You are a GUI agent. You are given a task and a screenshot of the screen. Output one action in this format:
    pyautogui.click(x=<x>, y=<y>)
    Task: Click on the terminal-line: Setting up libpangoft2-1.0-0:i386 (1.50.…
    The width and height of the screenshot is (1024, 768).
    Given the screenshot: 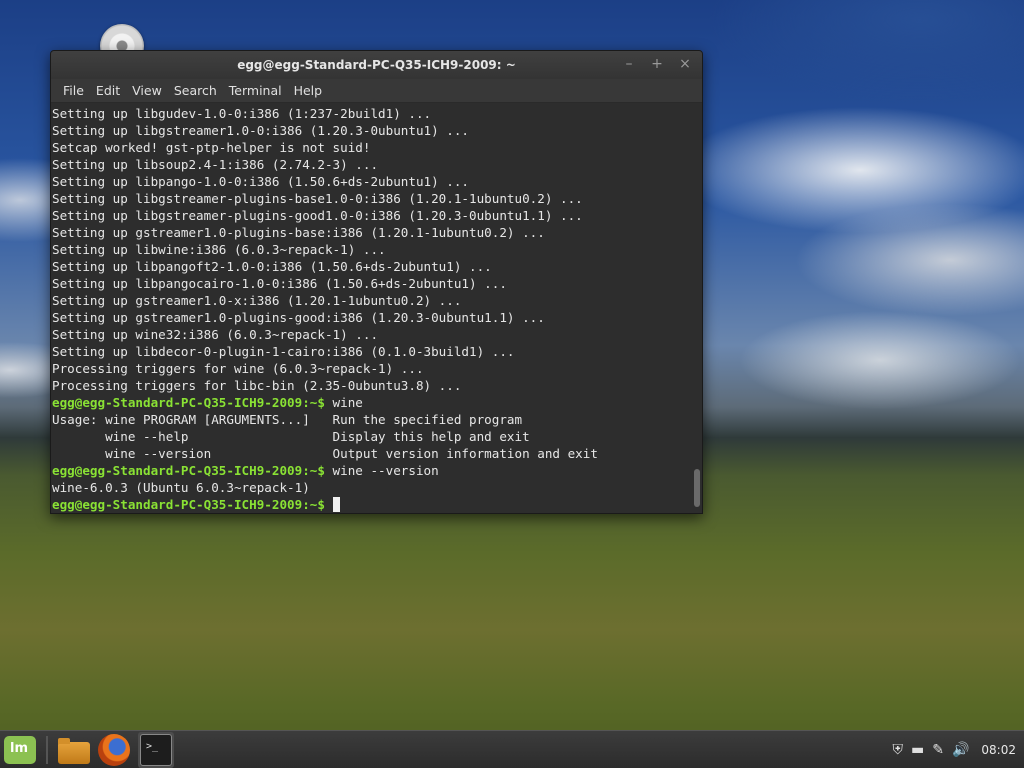 What is the action you would take?
    pyautogui.click(x=377, y=266)
    